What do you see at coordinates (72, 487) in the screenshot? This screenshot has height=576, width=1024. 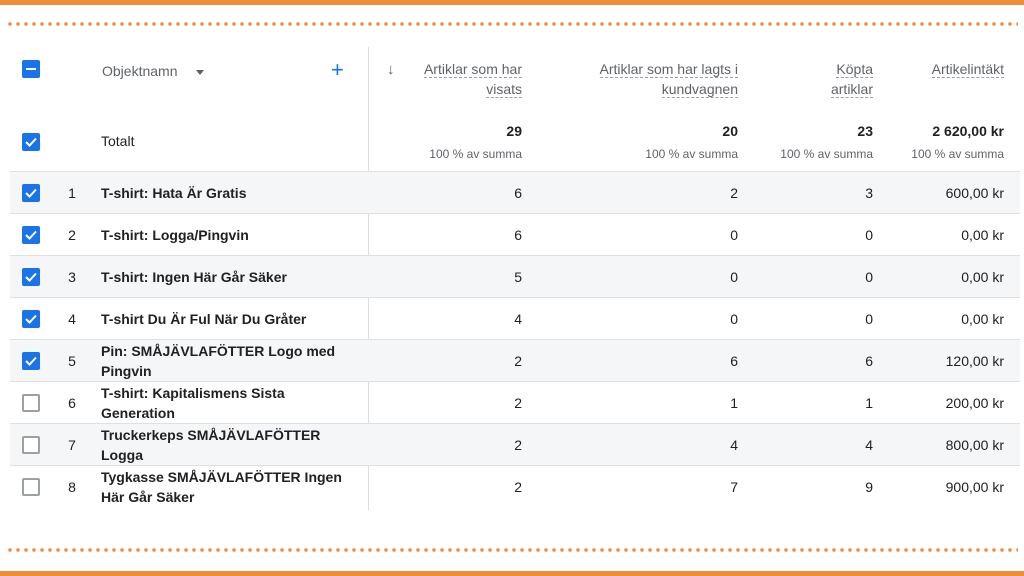 I see `row-index: 8` at bounding box center [72, 487].